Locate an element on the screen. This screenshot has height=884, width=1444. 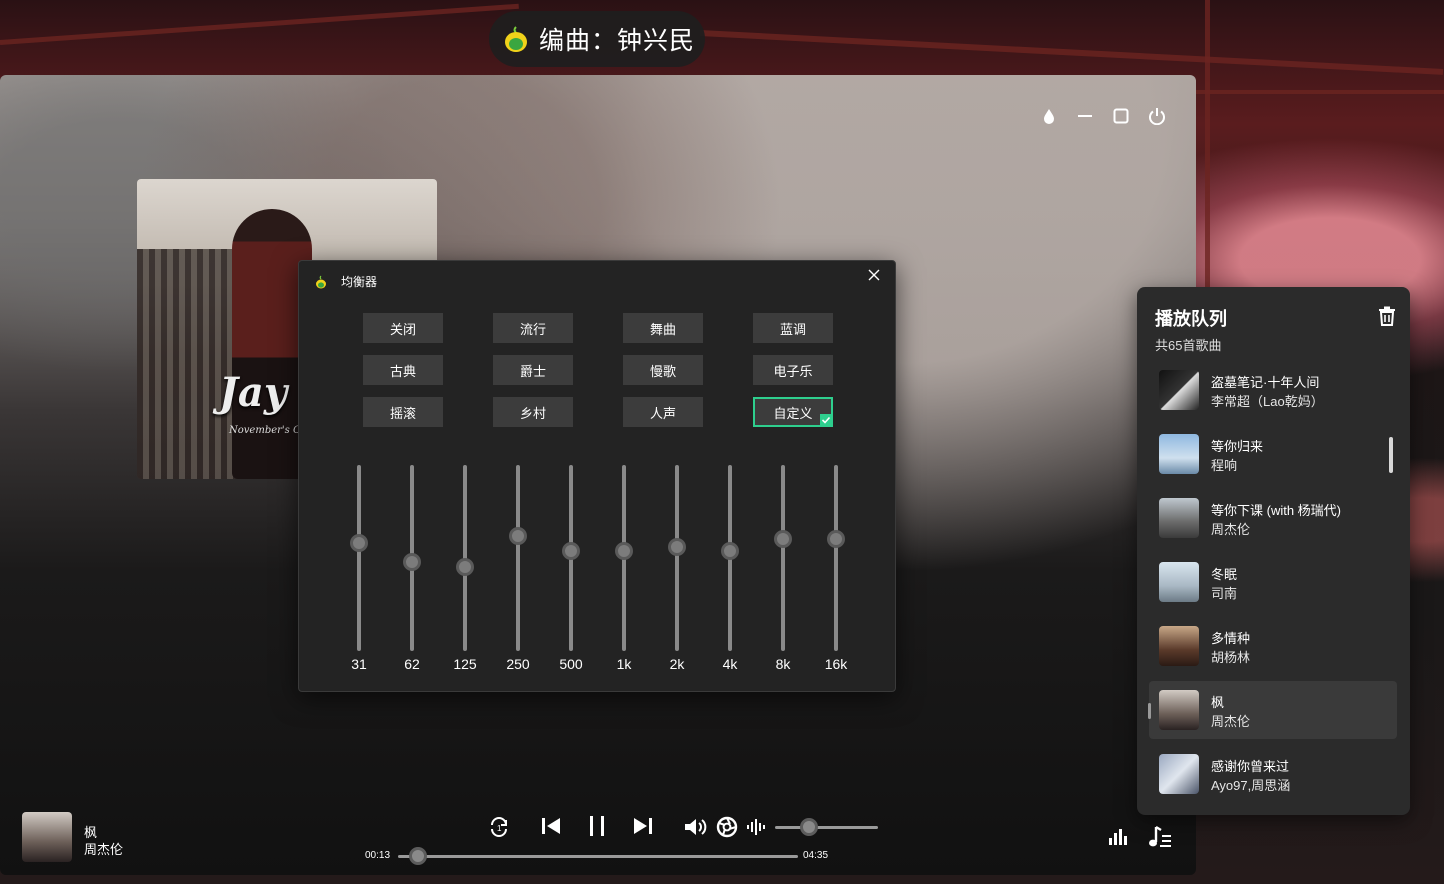
next-button is located at coordinates (643, 828).